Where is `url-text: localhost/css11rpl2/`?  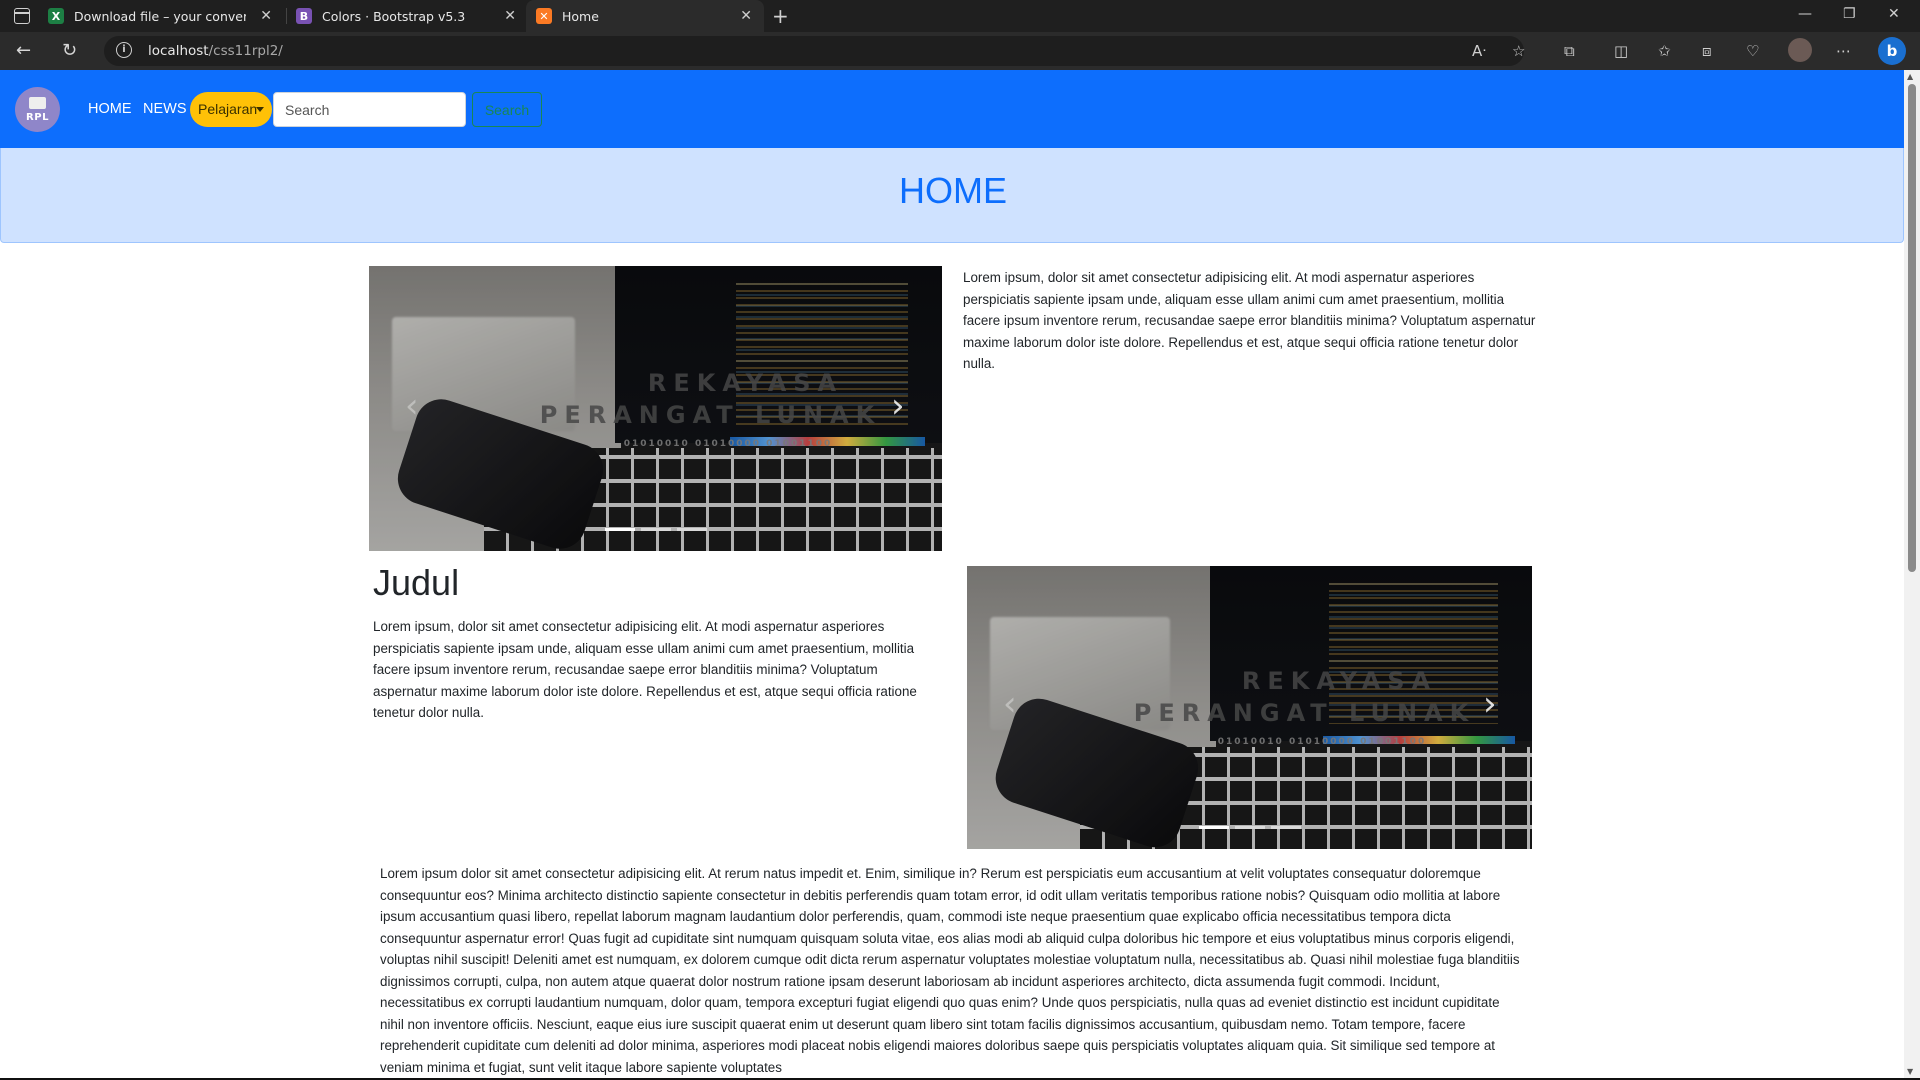
url-text: localhost/css11rpl2/ is located at coordinates (215, 51).